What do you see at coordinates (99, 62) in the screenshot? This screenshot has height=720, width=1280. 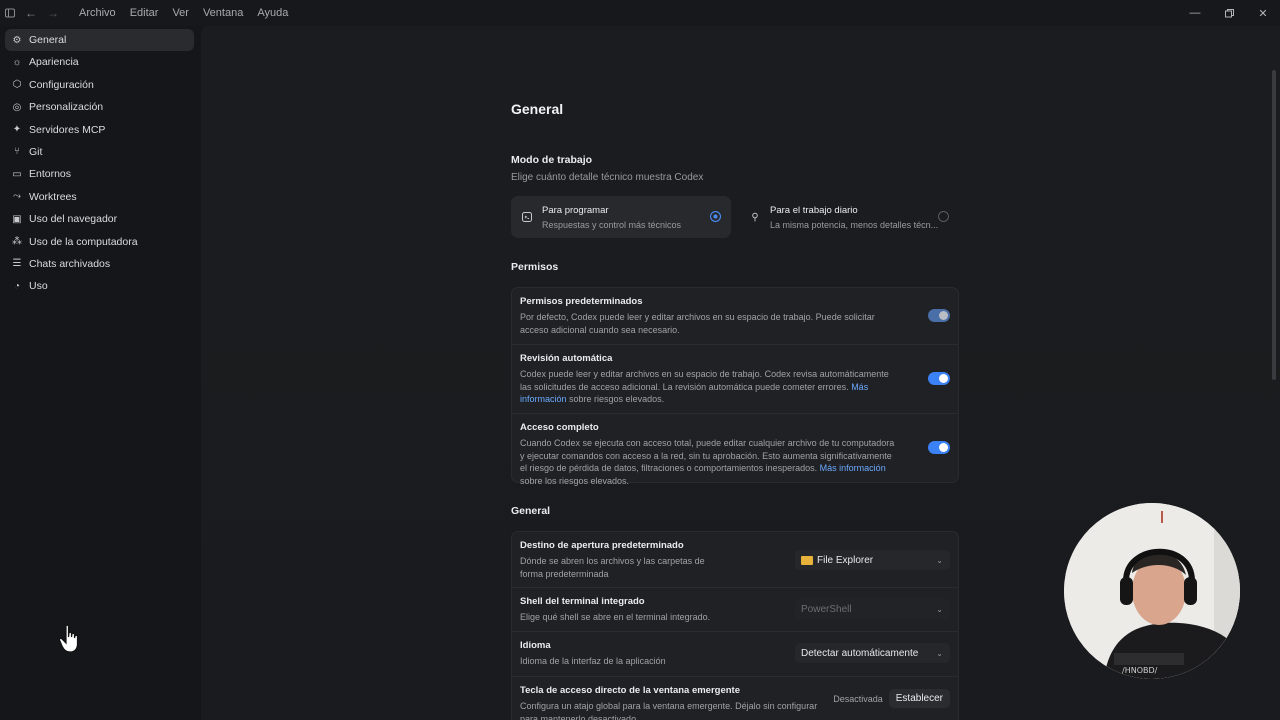 I see `sidebar-item-apariencia: ☼ Apariencia` at bounding box center [99, 62].